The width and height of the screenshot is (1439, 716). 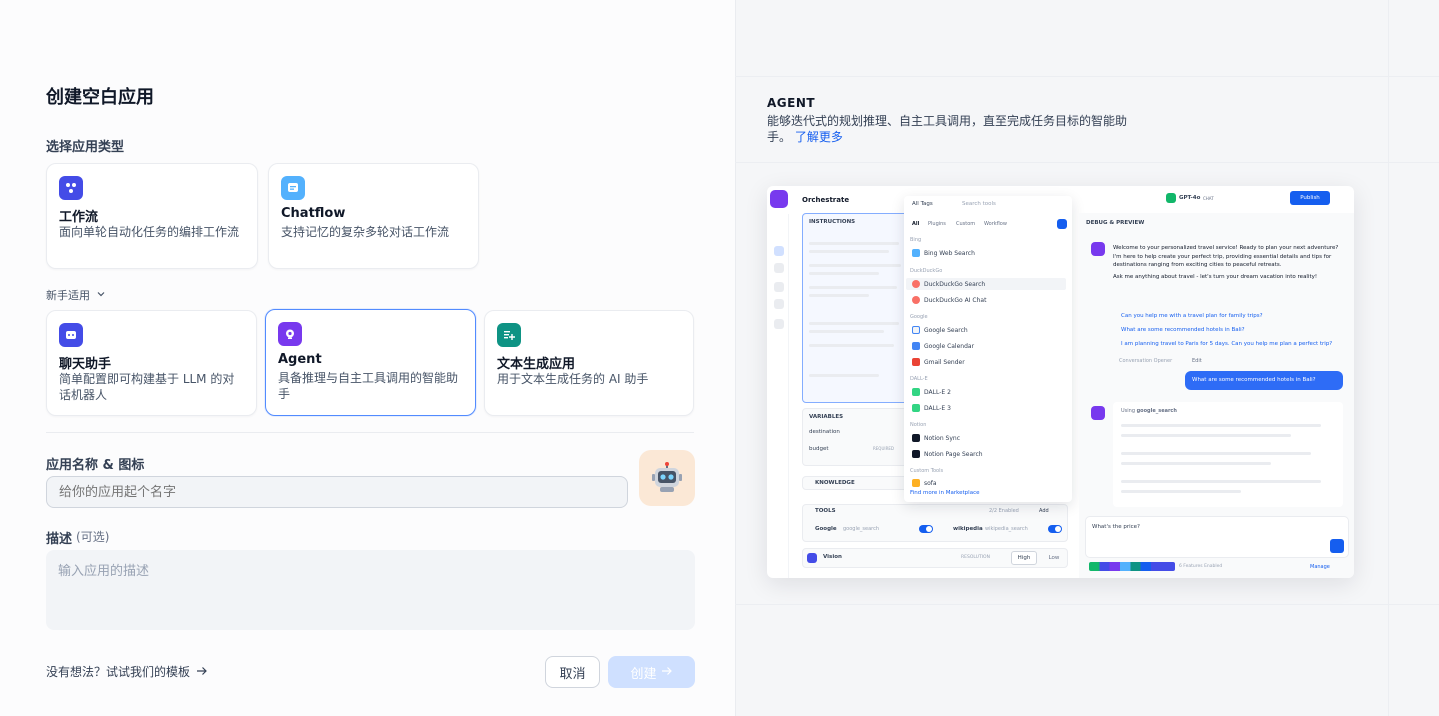 I want to click on using-label: Using, so click(x=1128, y=411).